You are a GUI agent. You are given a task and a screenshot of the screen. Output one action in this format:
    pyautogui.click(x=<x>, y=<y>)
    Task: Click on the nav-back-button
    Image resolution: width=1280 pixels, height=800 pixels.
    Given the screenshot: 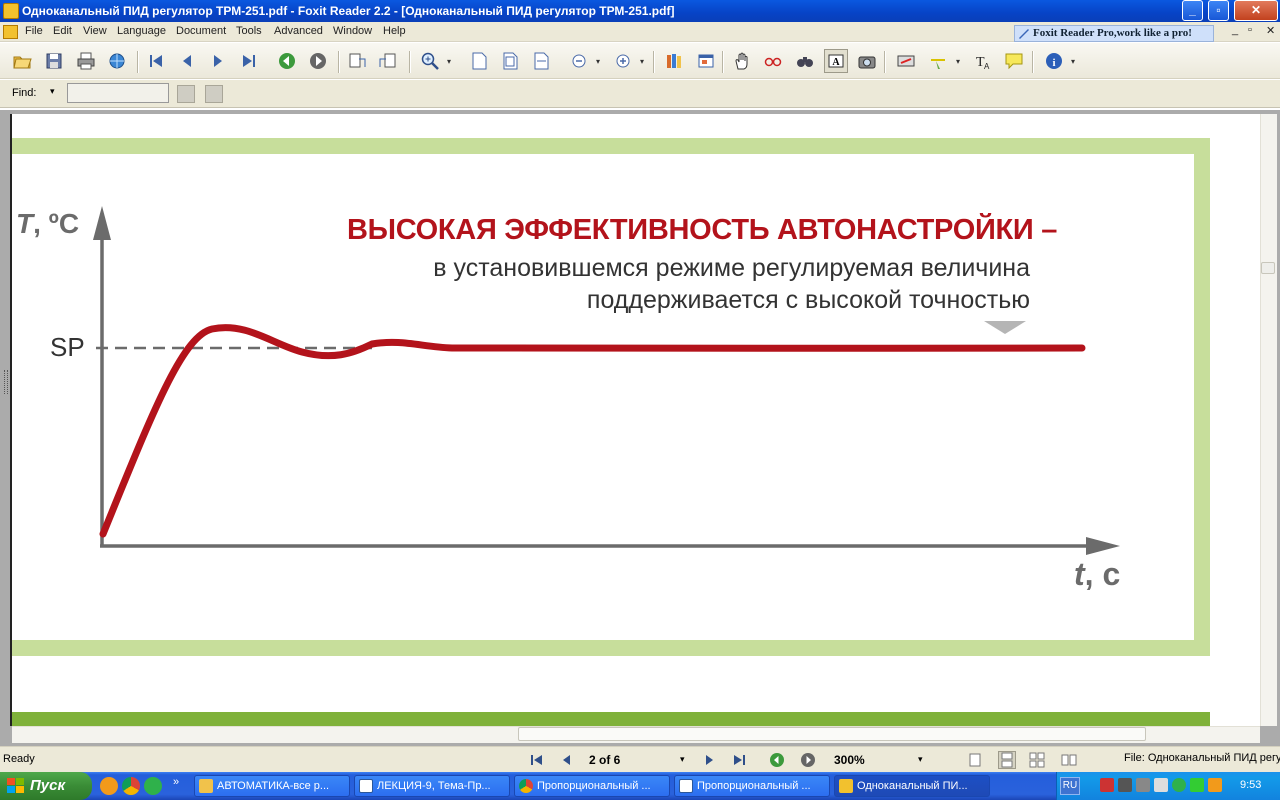 What is the action you would take?
    pyautogui.click(x=777, y=760)
    